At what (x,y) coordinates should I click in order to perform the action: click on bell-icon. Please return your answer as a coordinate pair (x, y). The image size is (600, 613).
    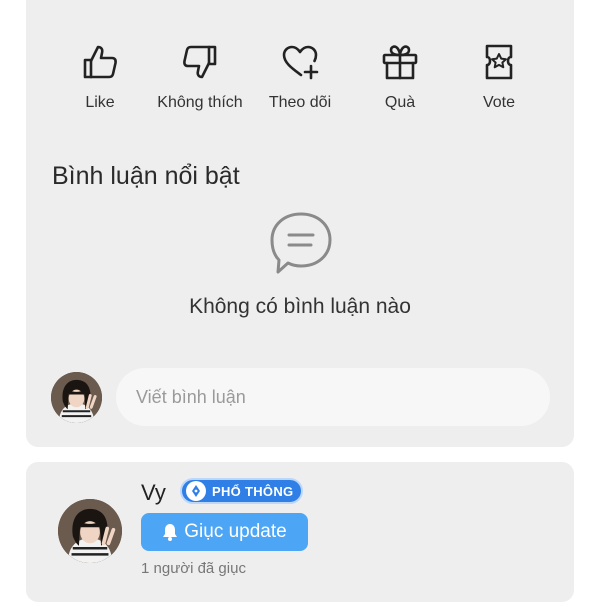
    Looking at the image, I should click on (170, 532).